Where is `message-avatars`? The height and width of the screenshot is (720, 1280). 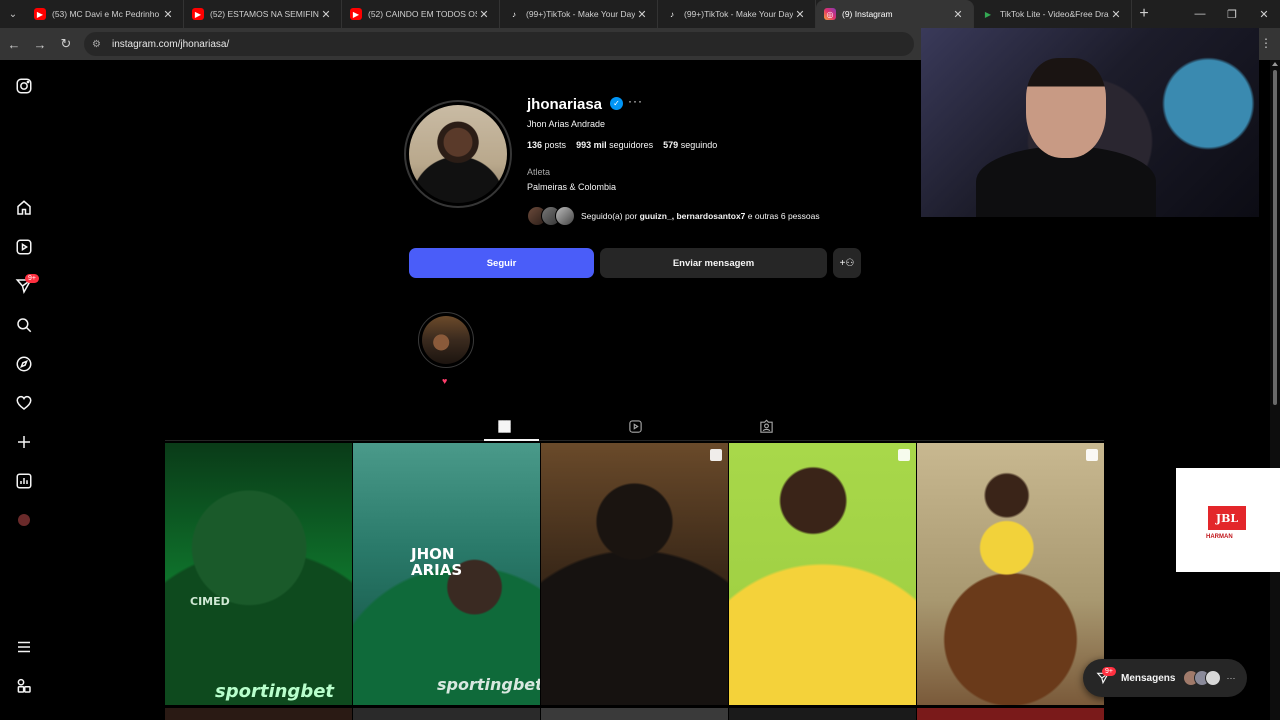 message-avatars is located at coordinates (1202, 678).